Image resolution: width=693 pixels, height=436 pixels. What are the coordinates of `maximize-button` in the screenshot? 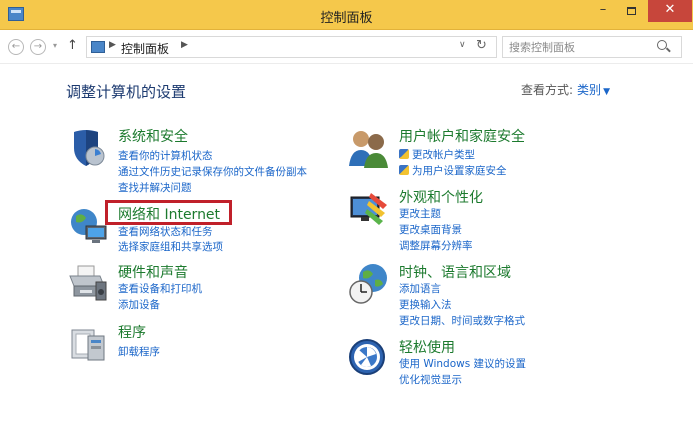 It's located at (631, 11).